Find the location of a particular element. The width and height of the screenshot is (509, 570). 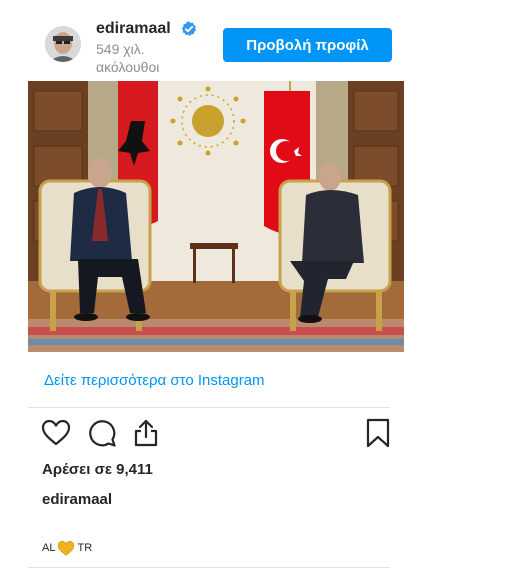

caption-username: ediramaal is located at coordinates (77, 499).